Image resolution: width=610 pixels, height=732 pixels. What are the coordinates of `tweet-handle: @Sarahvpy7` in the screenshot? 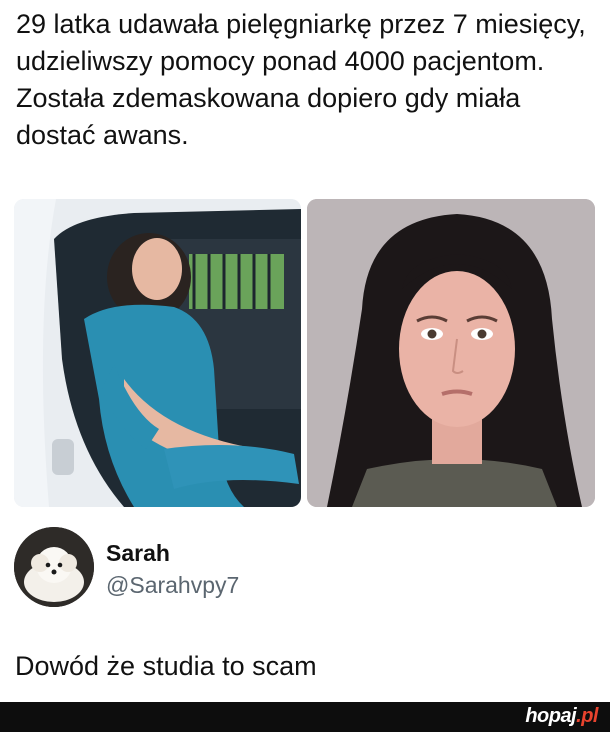 It's located at (172, 585).